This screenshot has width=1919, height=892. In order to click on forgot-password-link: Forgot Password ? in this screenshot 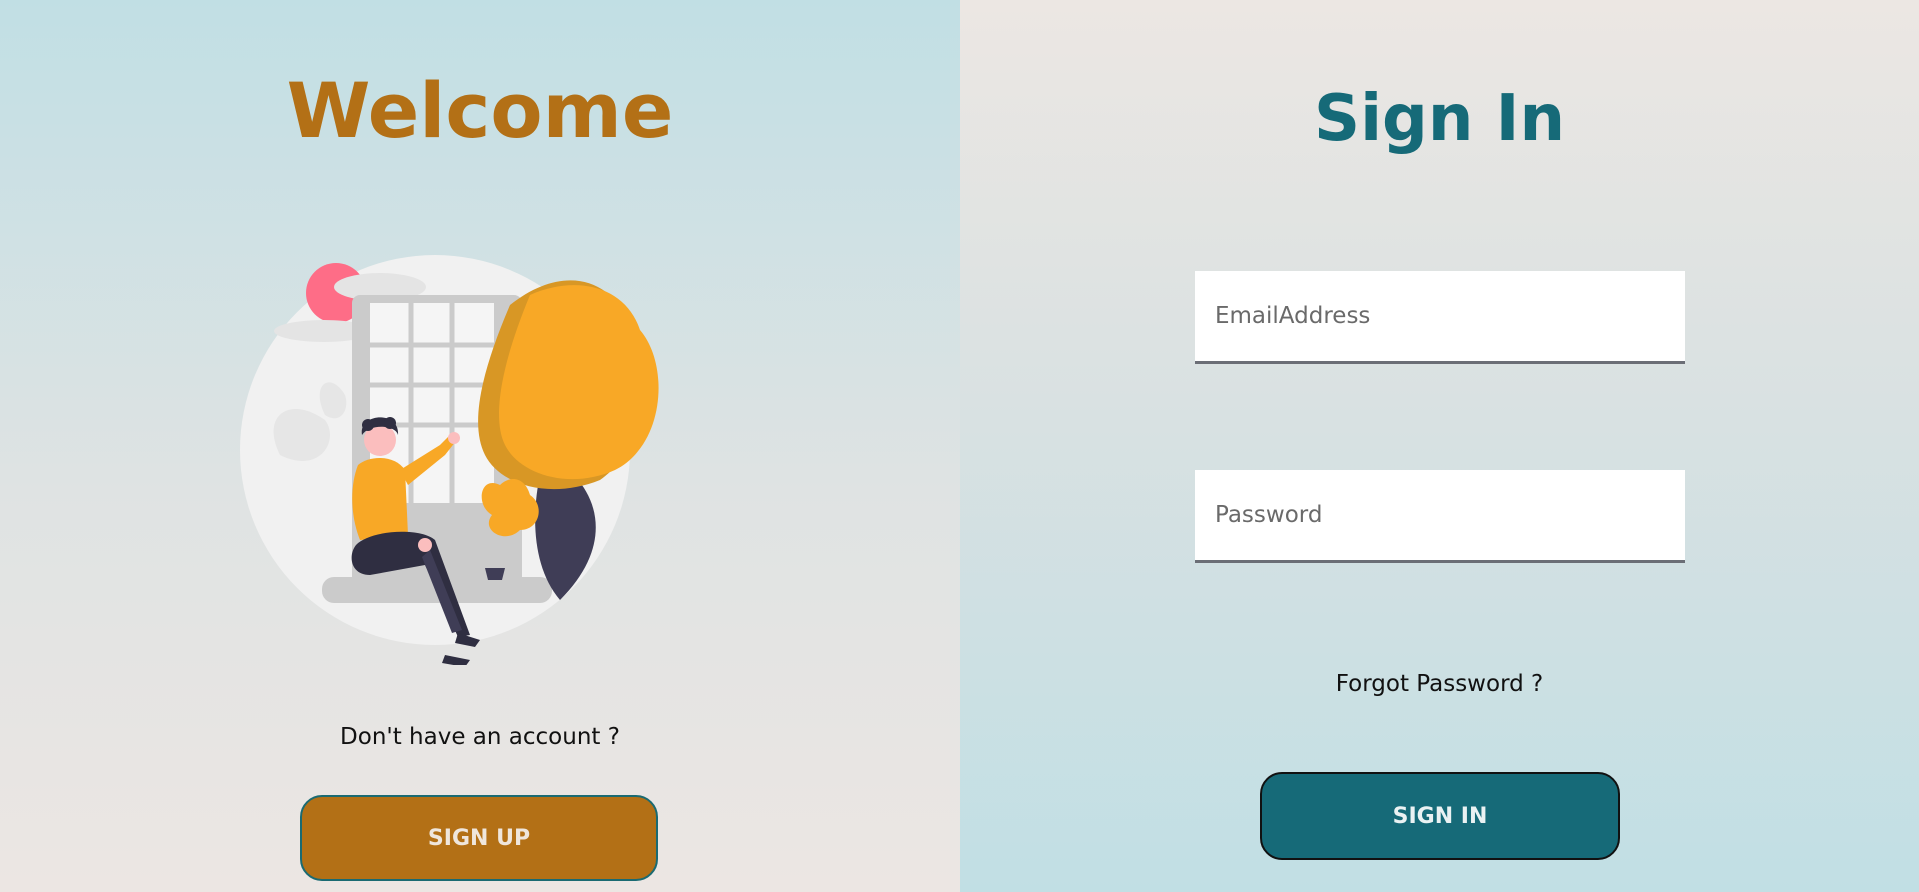, I will do `click(1439, 684)`.